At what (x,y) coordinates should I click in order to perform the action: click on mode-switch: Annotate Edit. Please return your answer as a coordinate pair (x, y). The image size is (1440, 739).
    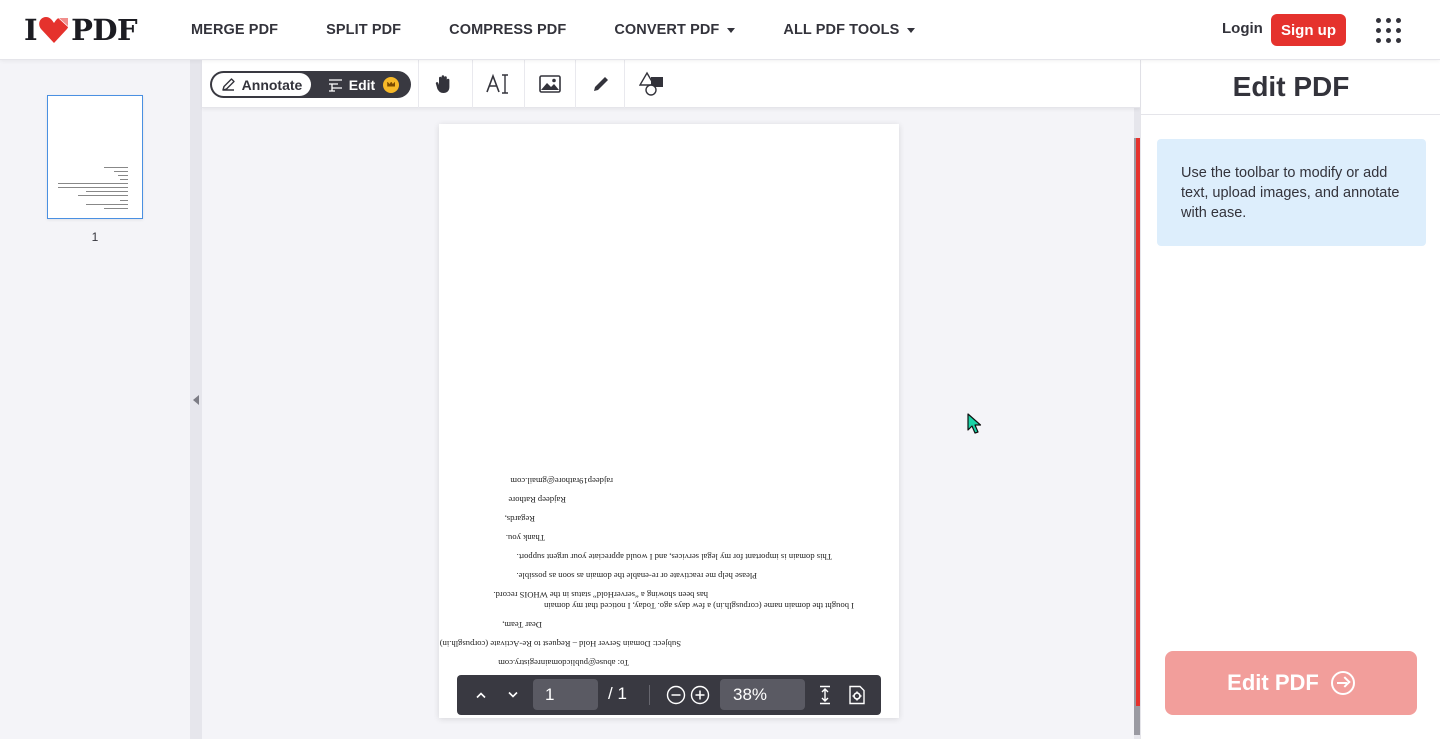
    Looking at the image, I should click on (310, 84).